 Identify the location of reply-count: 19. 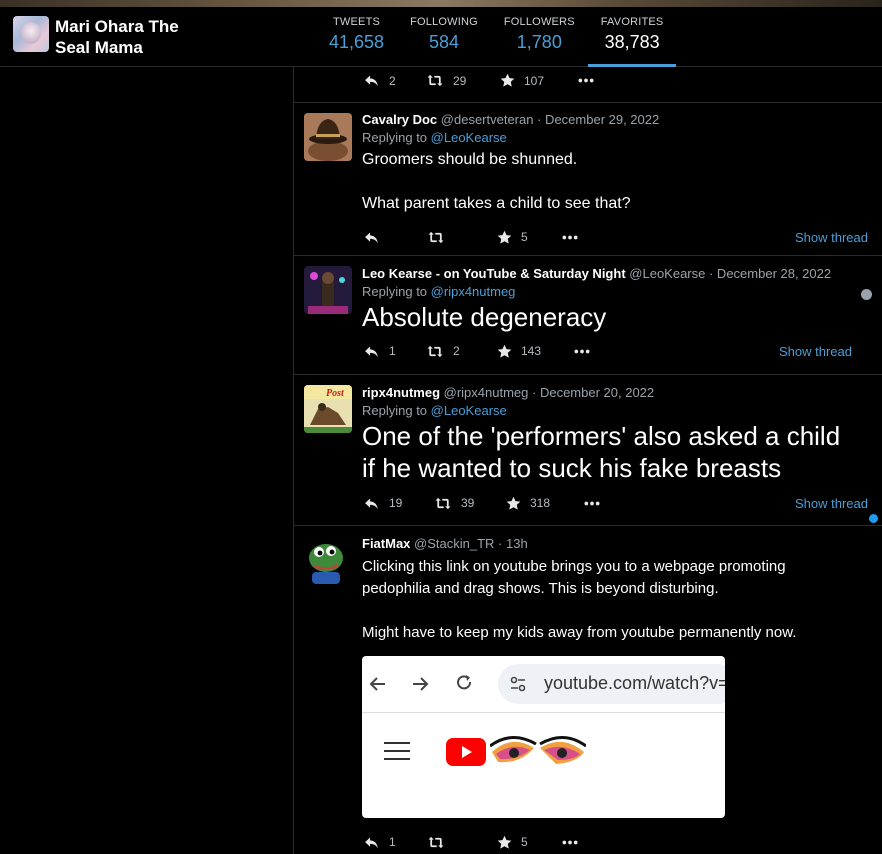
(396, 503).